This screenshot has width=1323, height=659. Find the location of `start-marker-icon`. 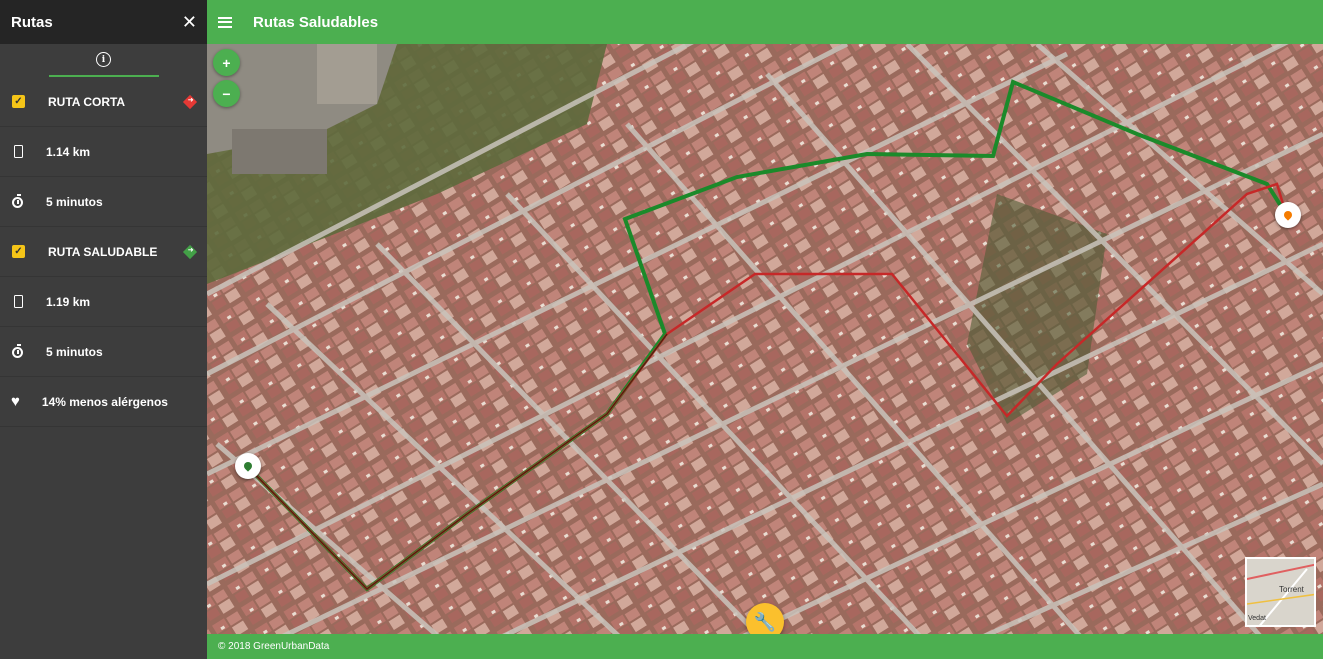

start-marker-icon is located at coordinates (248, 466).